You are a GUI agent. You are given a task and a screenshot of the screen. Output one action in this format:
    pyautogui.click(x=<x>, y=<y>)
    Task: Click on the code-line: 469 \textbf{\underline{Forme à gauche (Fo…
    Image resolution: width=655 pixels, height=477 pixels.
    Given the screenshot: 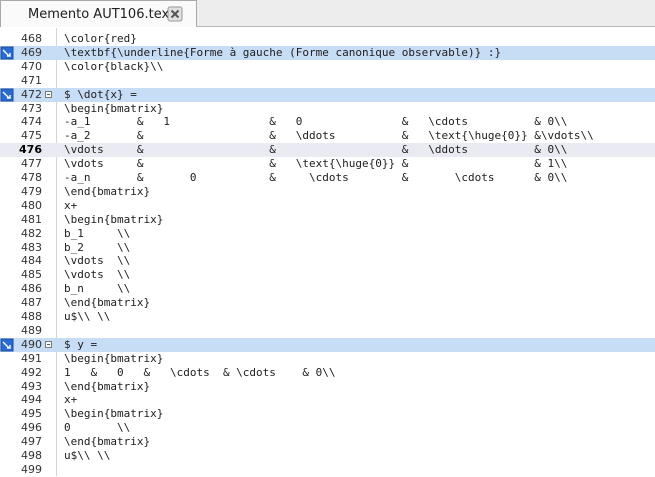 What is the action you would take?
    pyautogui.click(x=327, y=52)
    